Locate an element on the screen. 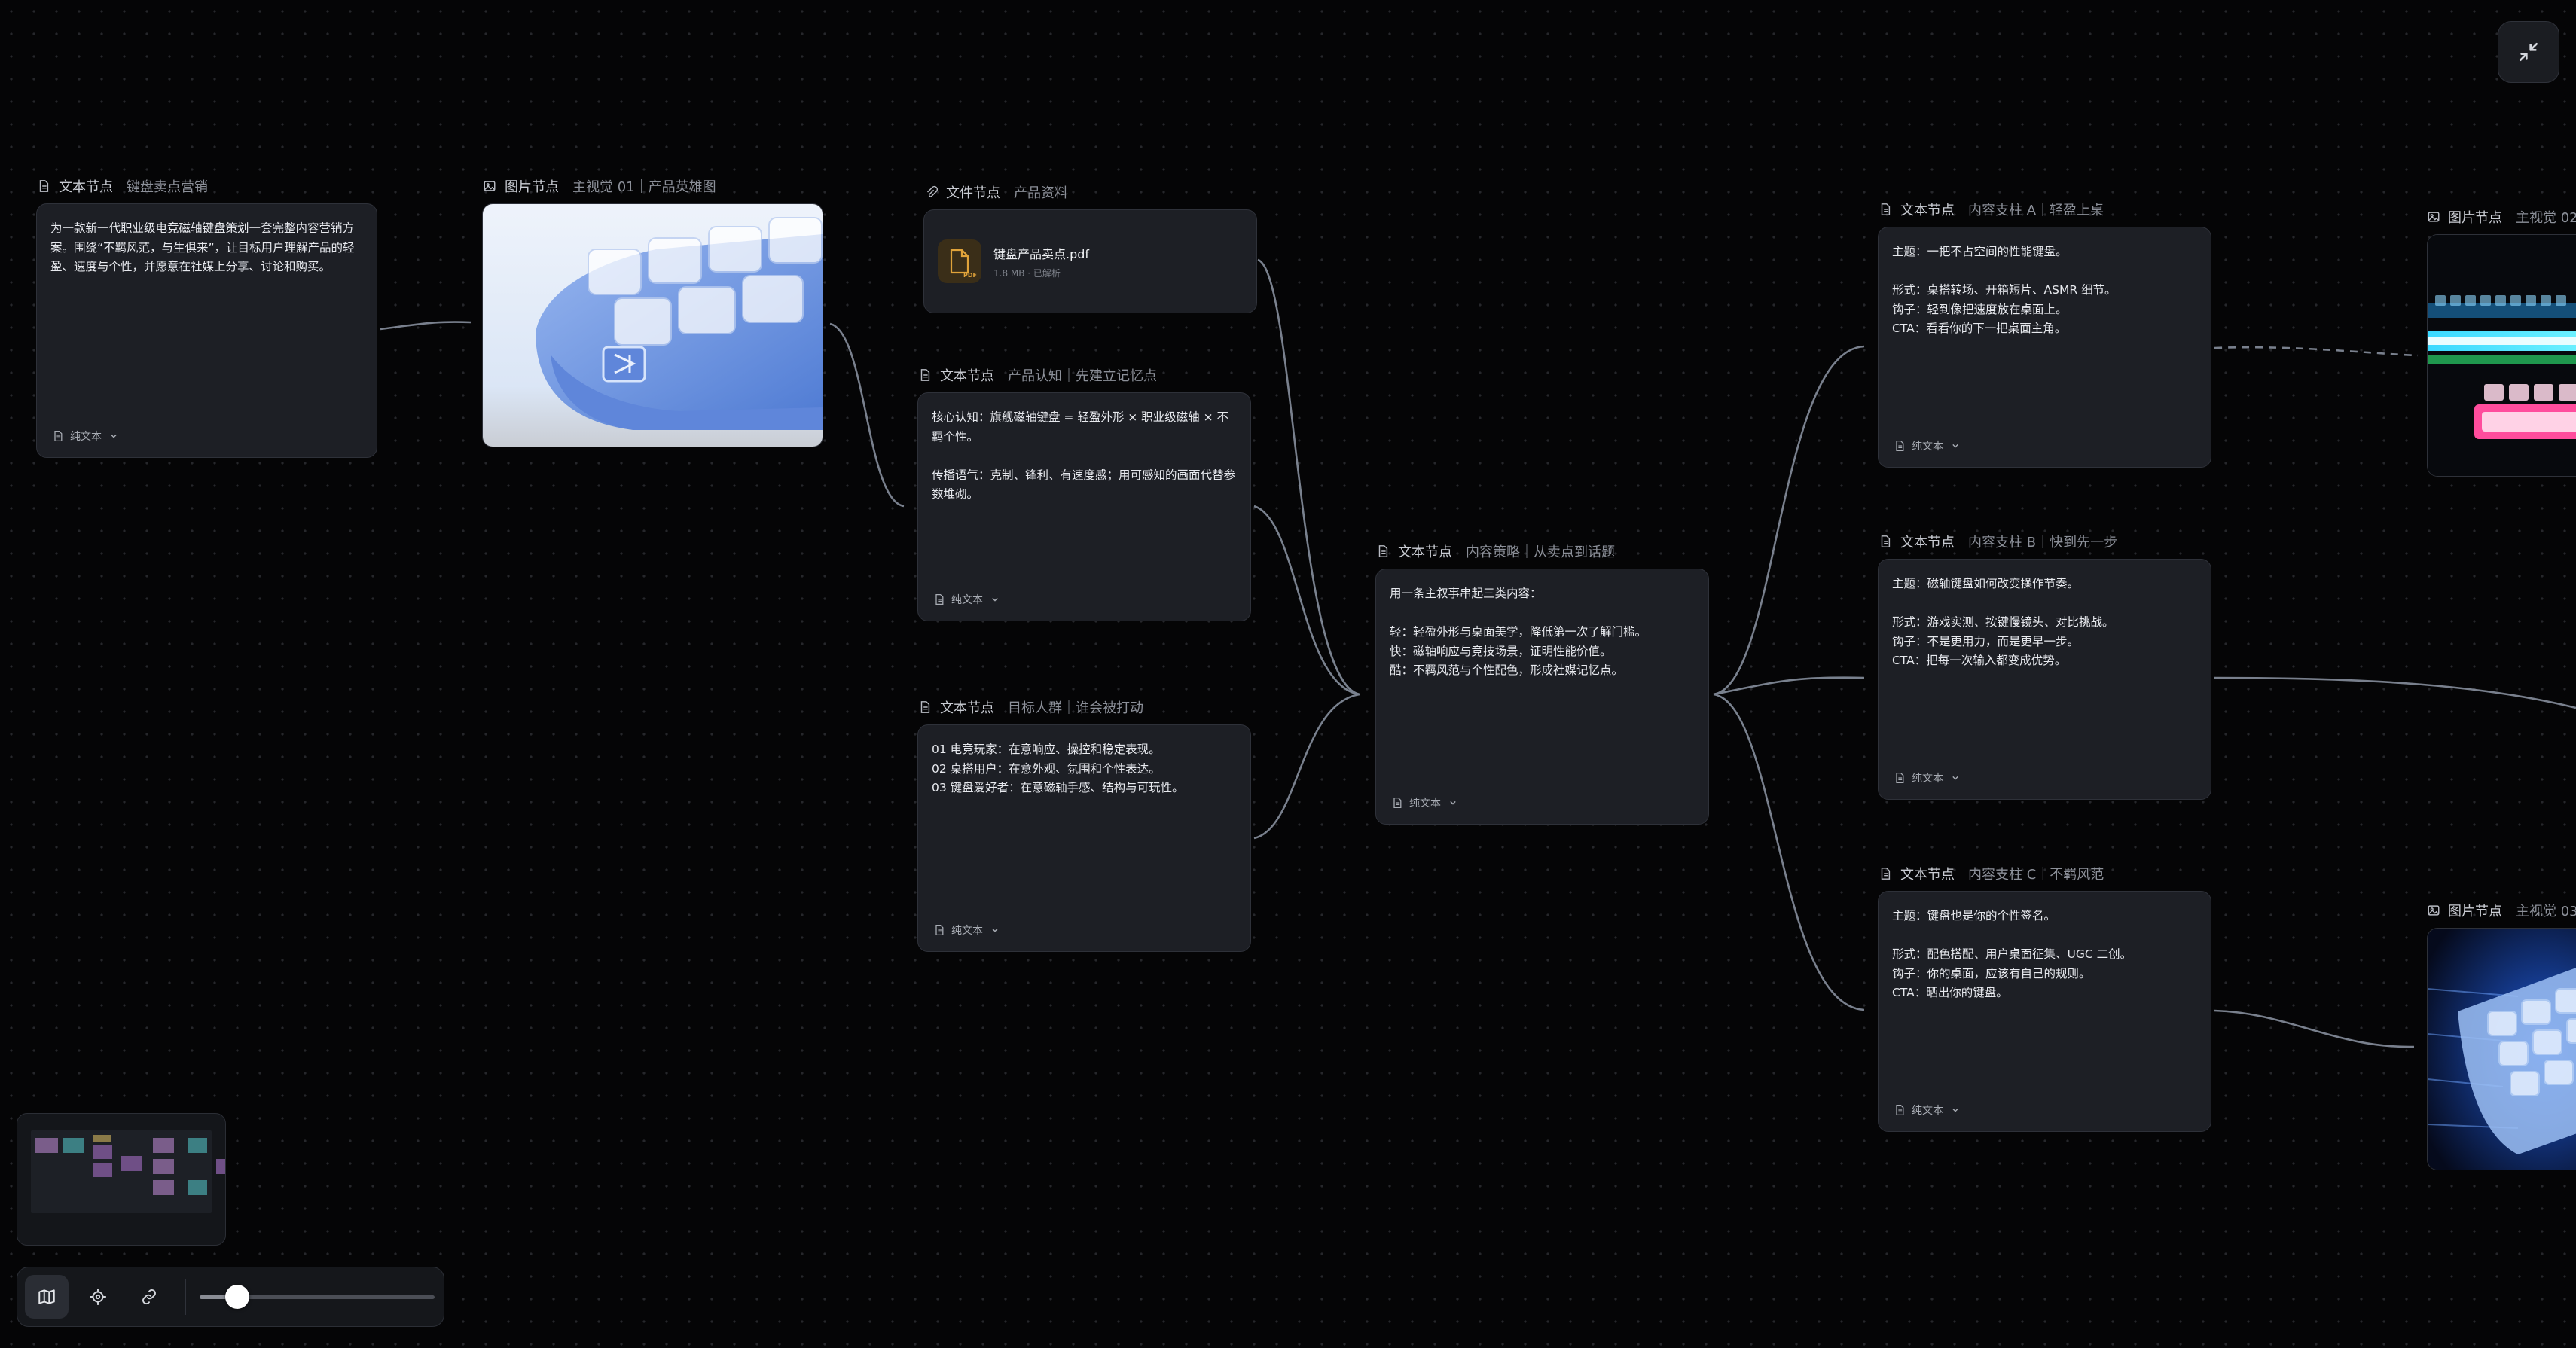 The image size is (2576, 1348). node-hero-image: 图片节点 主视觉 01｜产品英雄图 is located at coordinates (654, 311).